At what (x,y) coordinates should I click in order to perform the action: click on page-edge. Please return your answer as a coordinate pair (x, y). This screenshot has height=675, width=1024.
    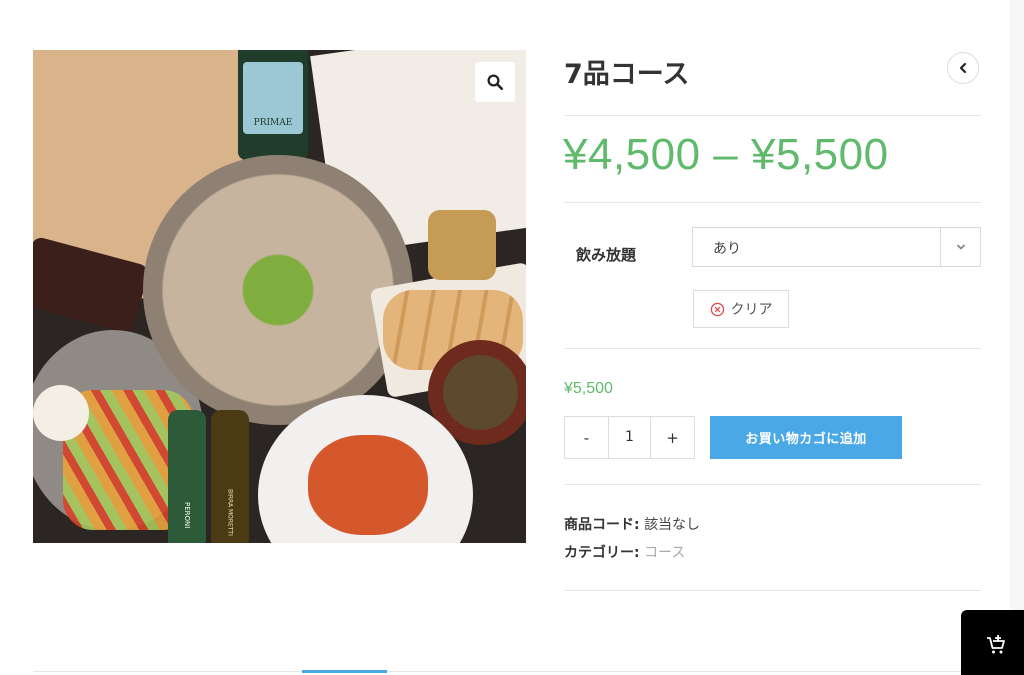
    Looking at the image, I should click on (1017, 337).